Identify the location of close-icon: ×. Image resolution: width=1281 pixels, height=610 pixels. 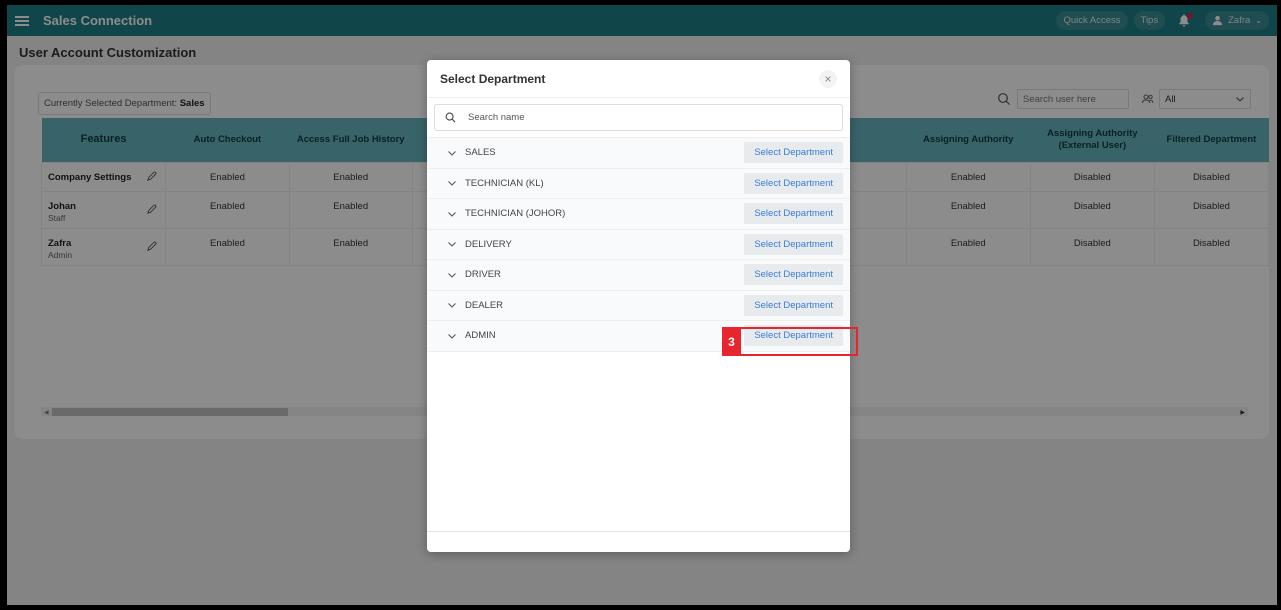
(828, 78).